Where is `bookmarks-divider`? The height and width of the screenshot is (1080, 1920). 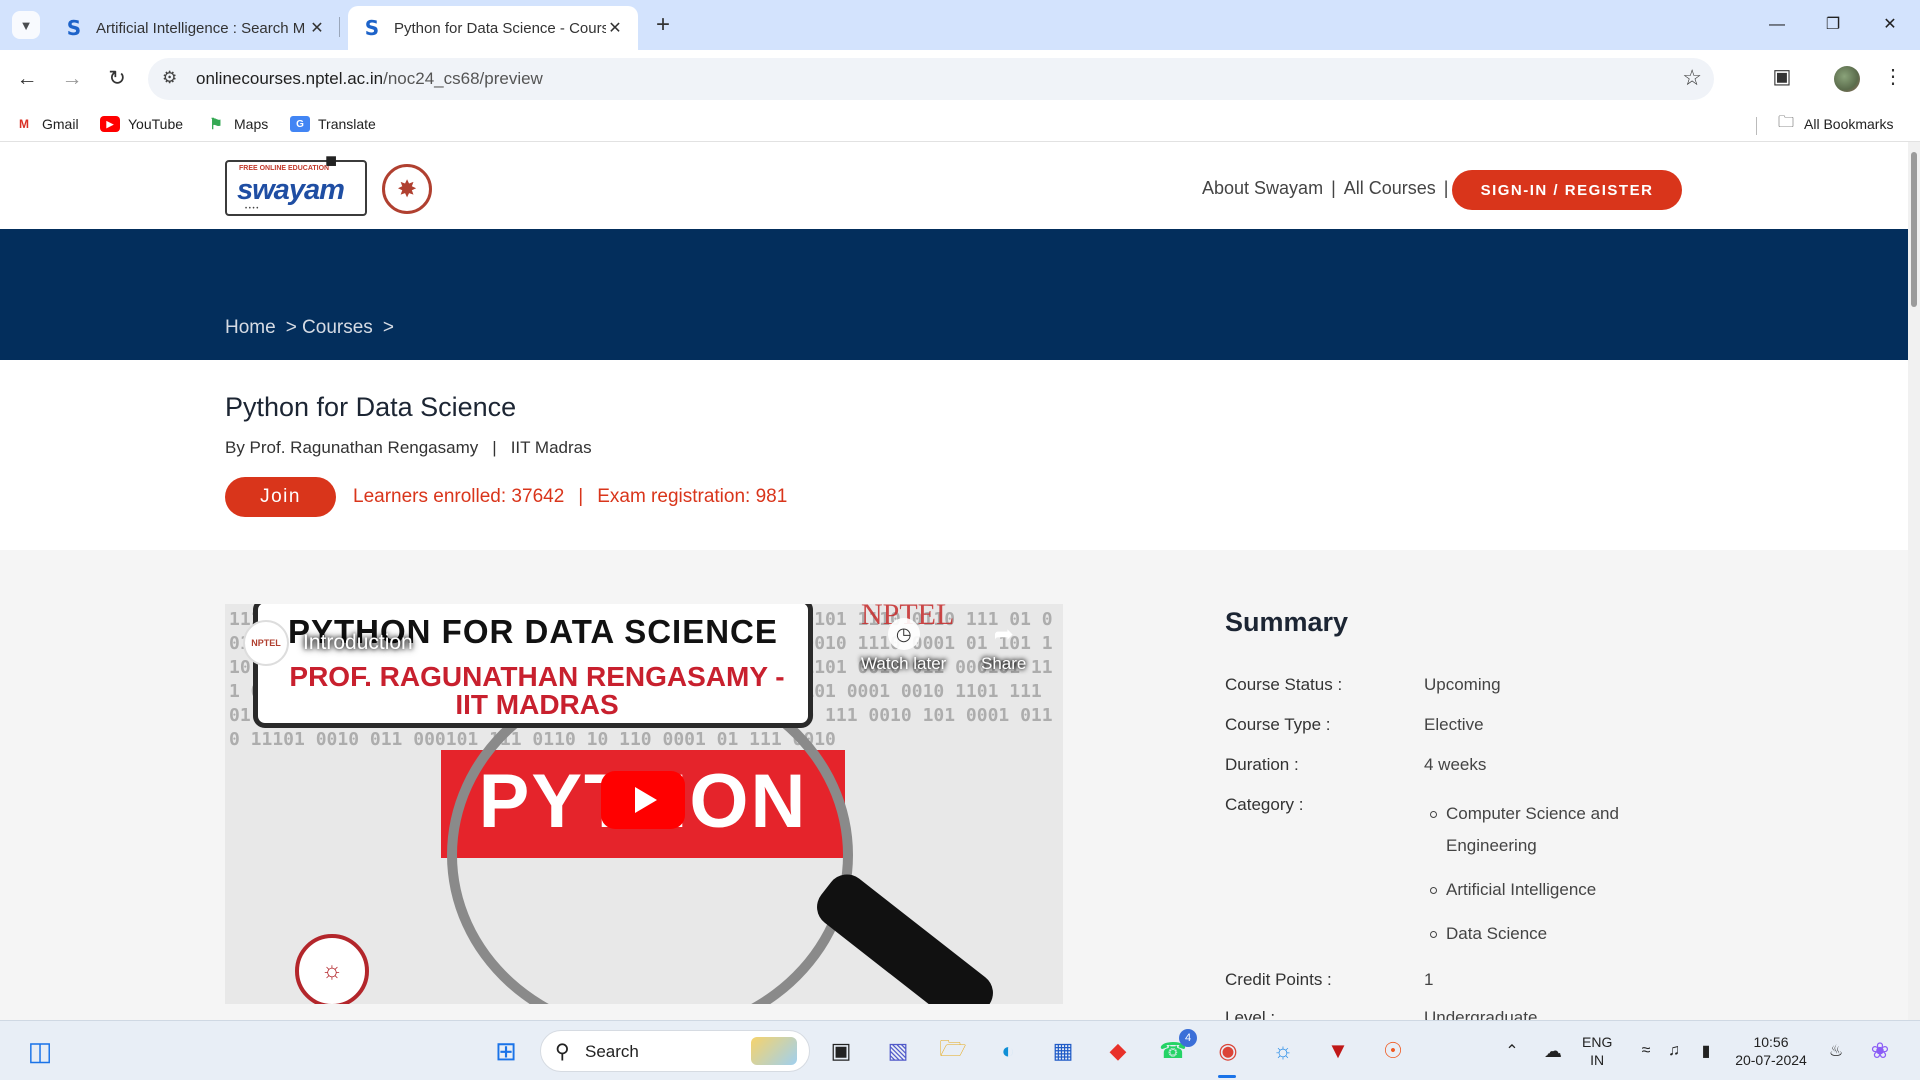
bookmarks-divider is located at coordinates (1756, 126).